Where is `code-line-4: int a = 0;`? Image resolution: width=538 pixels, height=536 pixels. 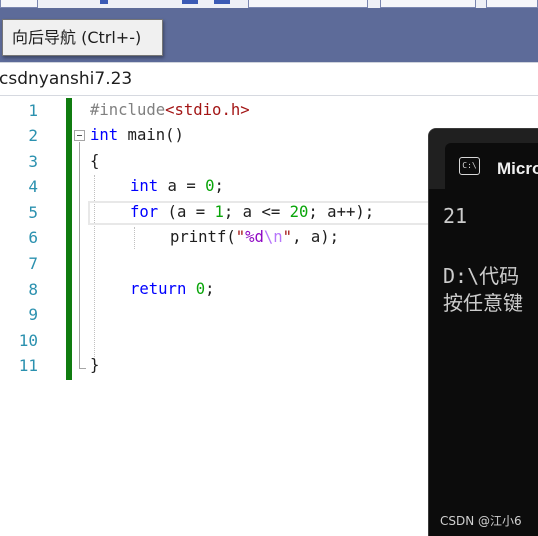 code-line-4: int a = 0; is located at coordinates (177, 186).